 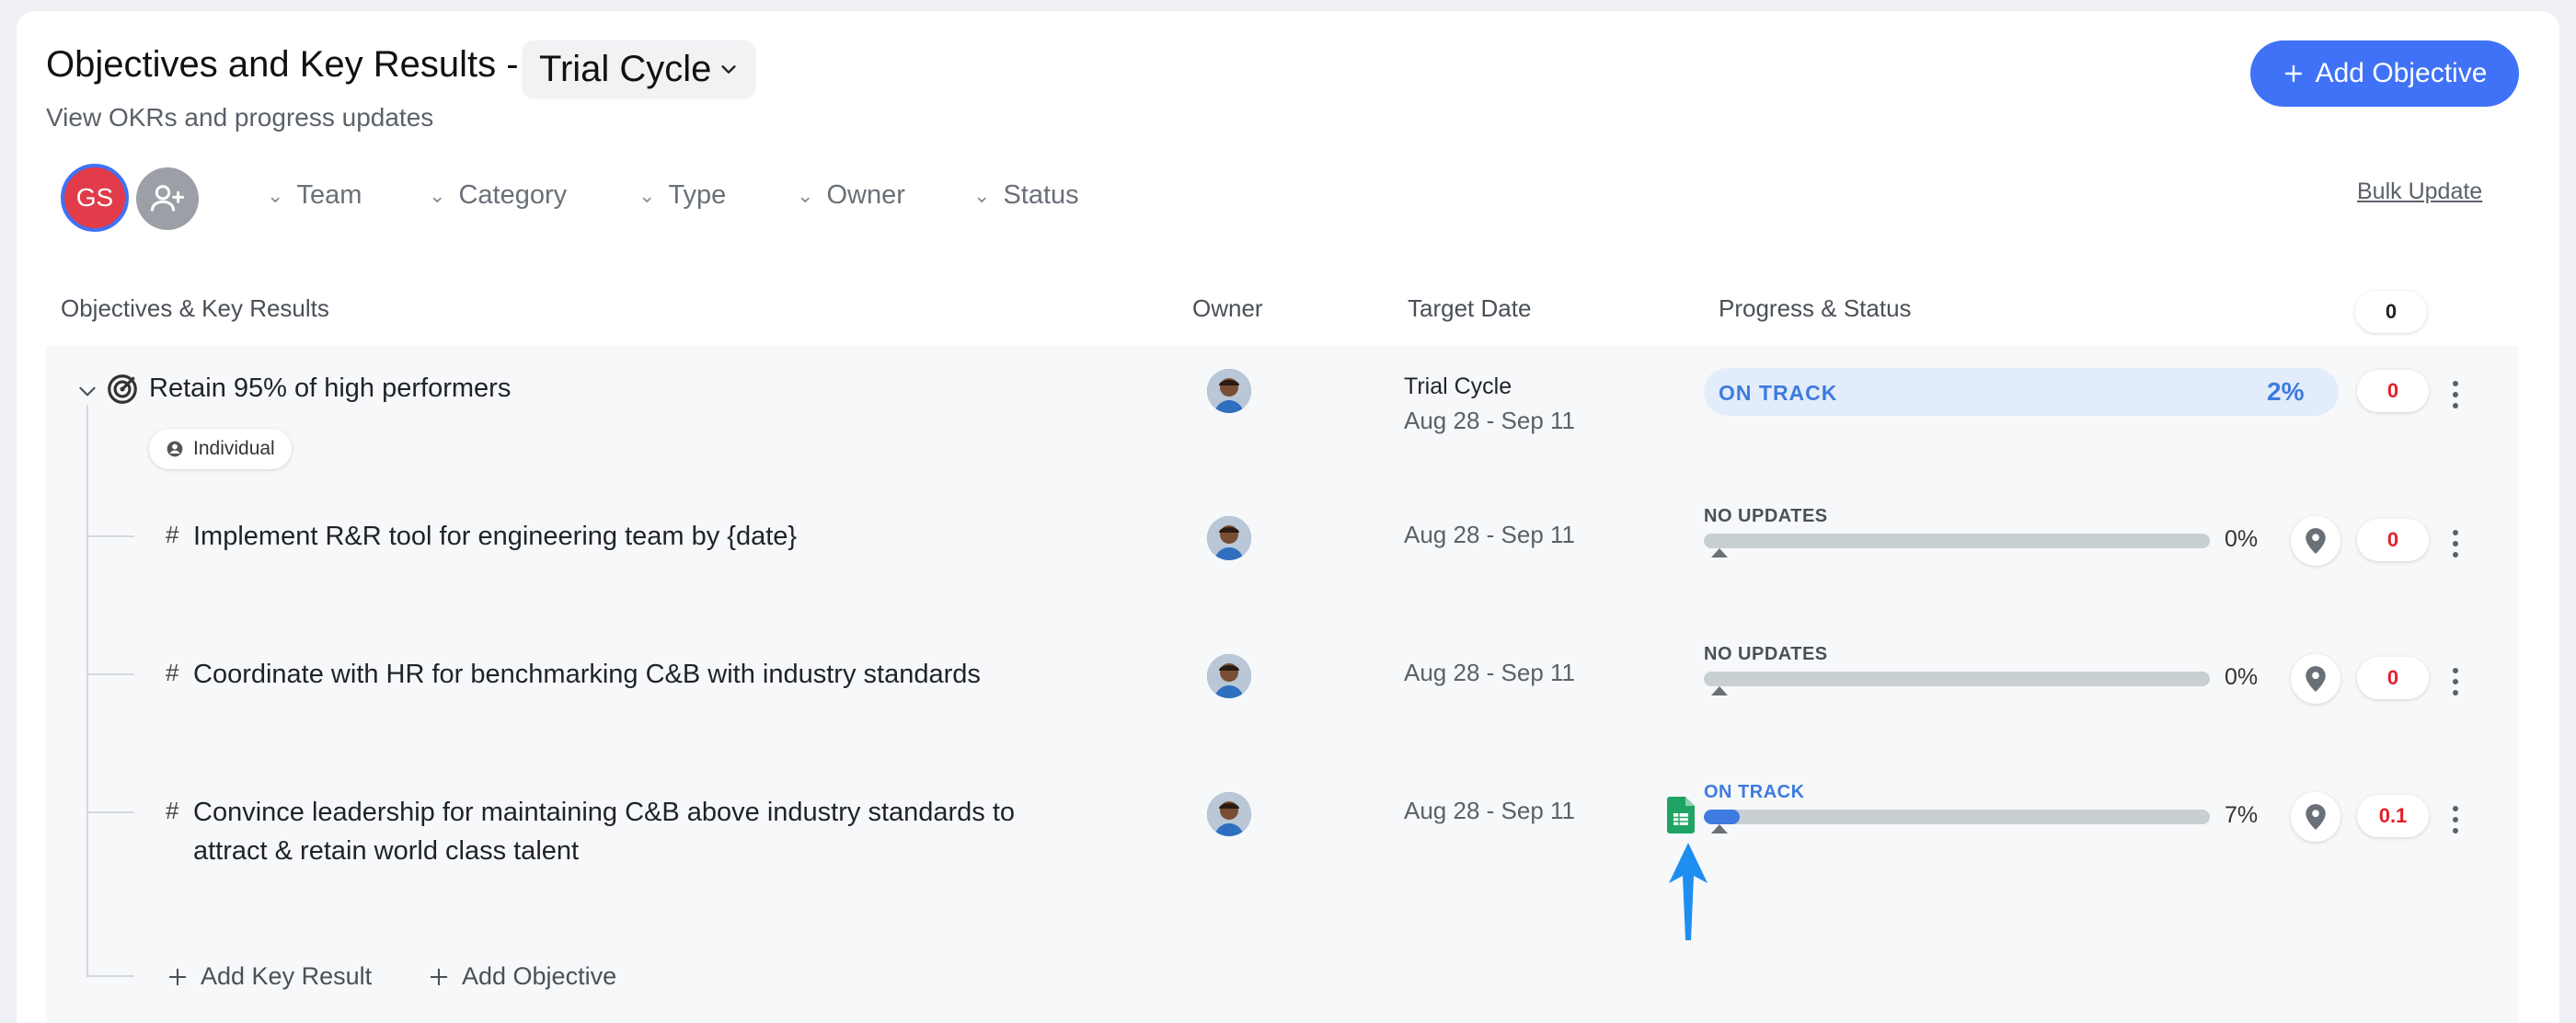 What do you see at coordinates (87, 391) in the screenshot?
I see `collapse-chevron-icon` at bounding box center [87, 391].